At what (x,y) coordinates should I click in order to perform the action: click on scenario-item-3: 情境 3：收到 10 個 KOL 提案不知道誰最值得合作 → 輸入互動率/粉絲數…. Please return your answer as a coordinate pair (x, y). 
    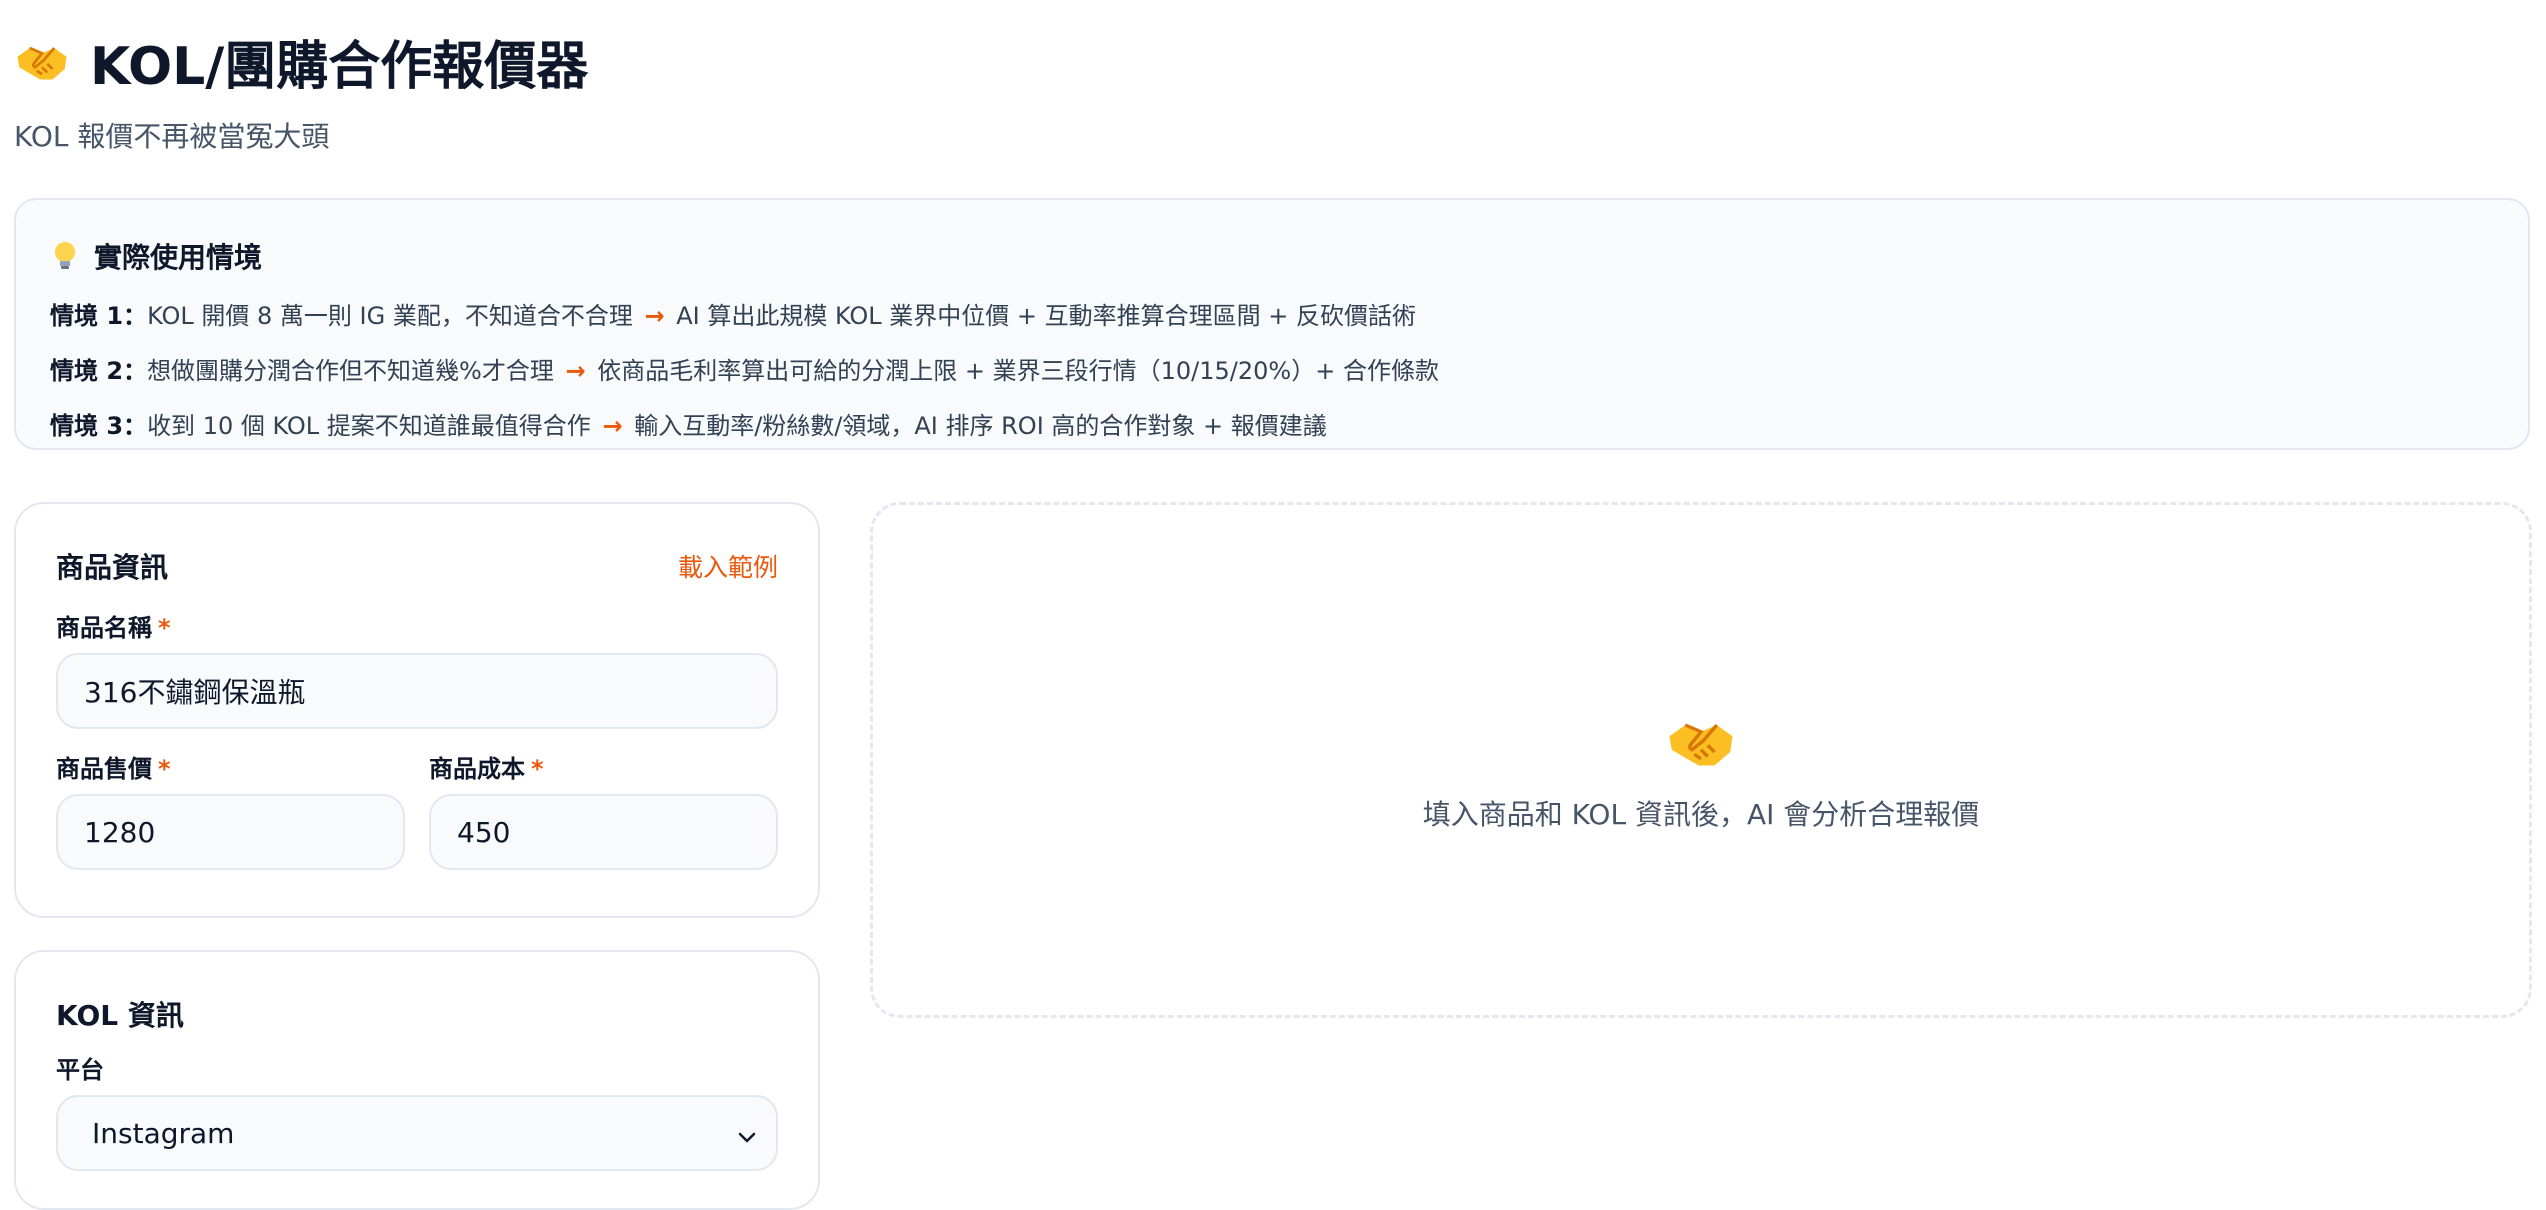
    Looking at the image, I should click on (1272, 423).